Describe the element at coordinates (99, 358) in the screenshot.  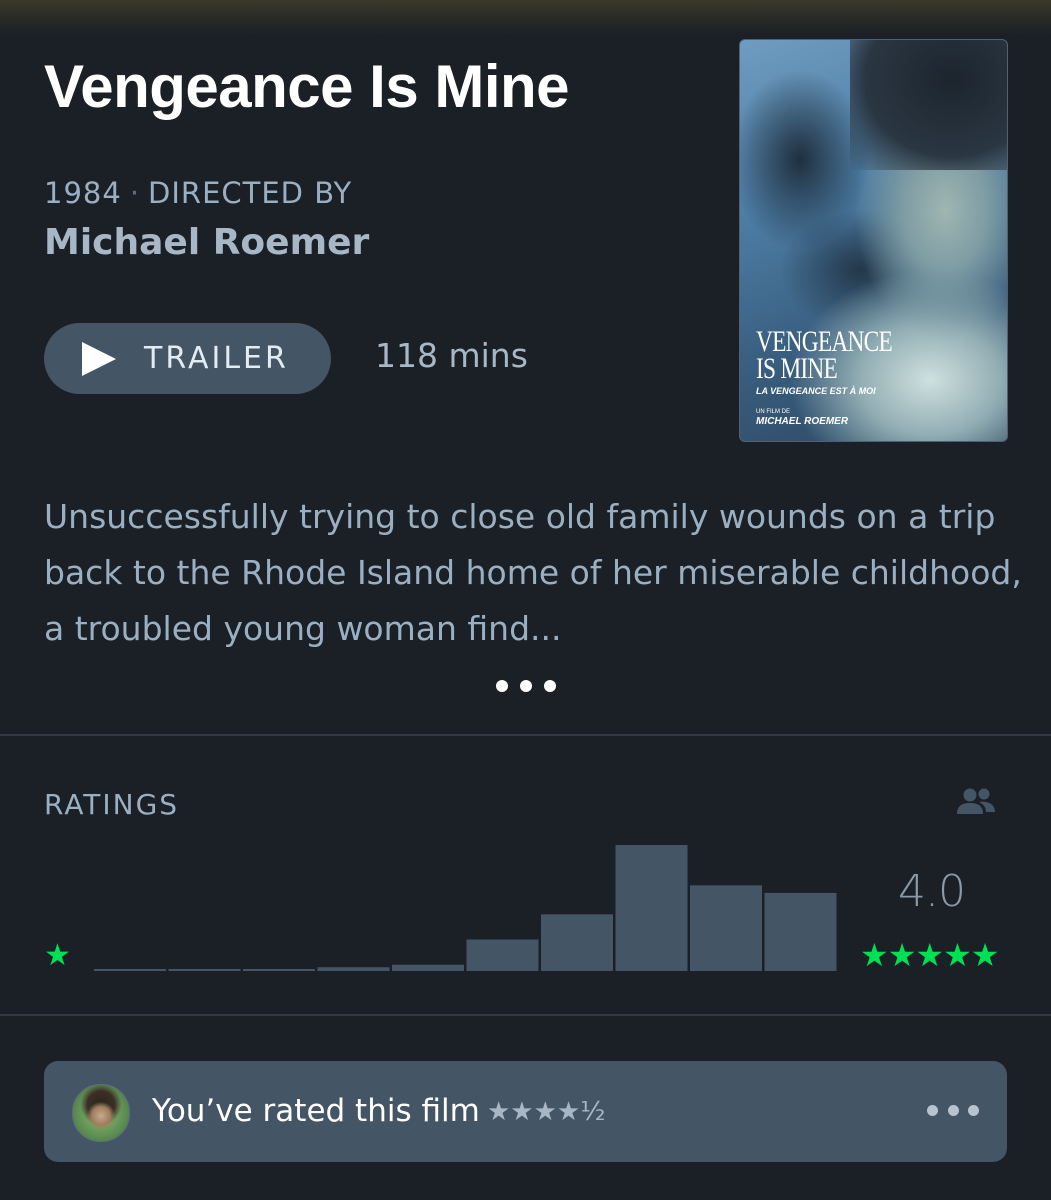
I see `play-icon` at that location.